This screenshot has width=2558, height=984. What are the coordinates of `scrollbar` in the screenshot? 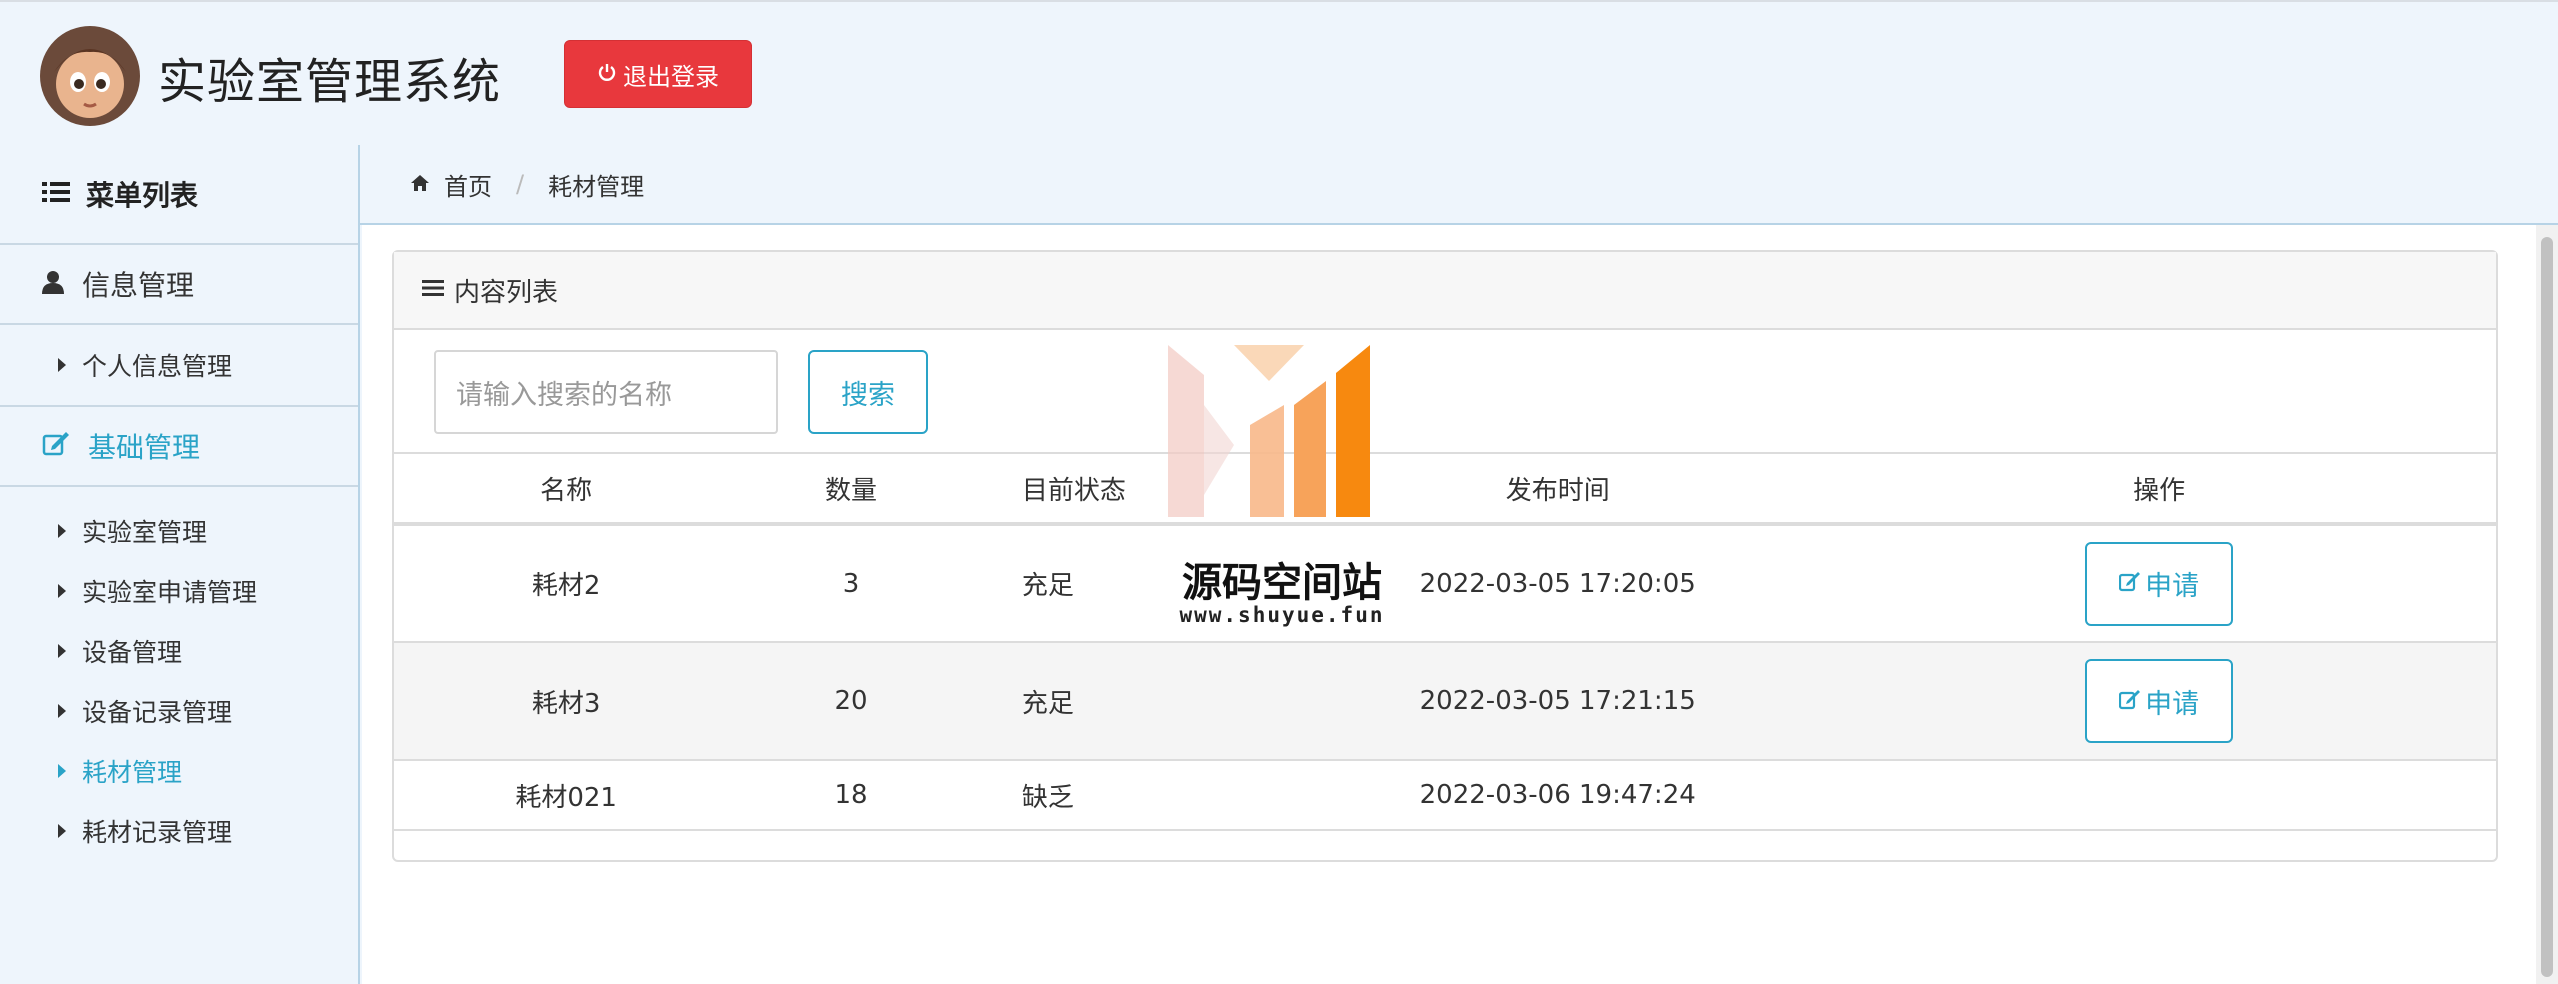 It's located at (2547, 604).